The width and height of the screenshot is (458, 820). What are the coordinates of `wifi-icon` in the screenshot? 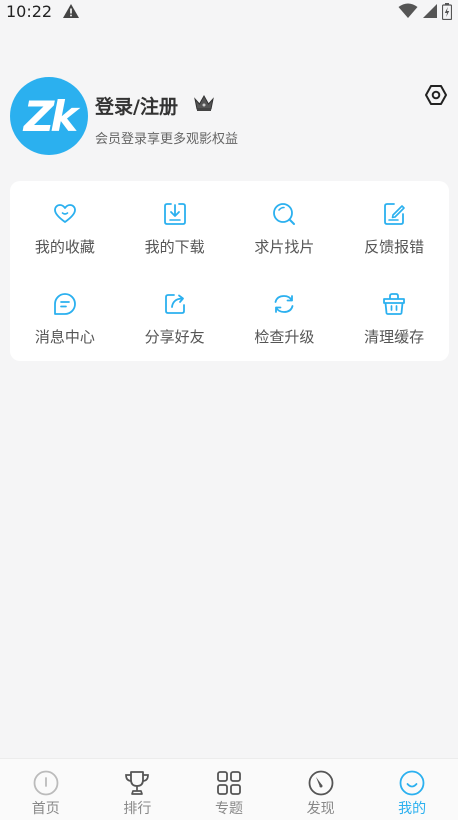 It's located at (408, 11).